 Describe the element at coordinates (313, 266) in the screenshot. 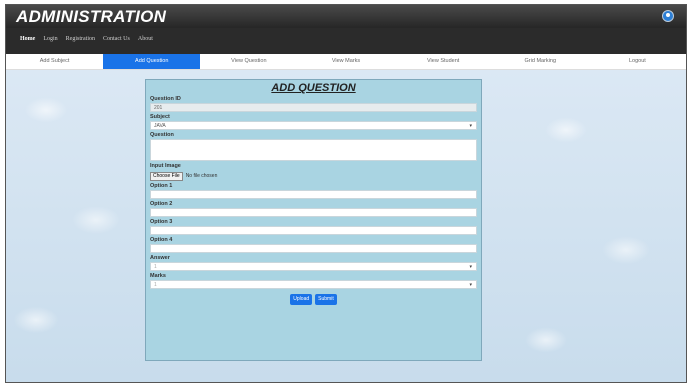

I see `answer-select: 1` at that location.